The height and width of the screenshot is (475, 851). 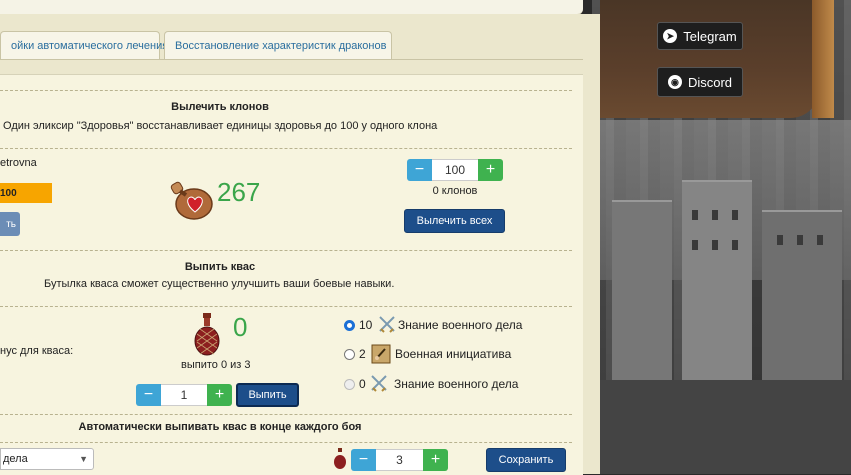 I want to click on kvass-bottle-icon, so click(x=207, y=334).